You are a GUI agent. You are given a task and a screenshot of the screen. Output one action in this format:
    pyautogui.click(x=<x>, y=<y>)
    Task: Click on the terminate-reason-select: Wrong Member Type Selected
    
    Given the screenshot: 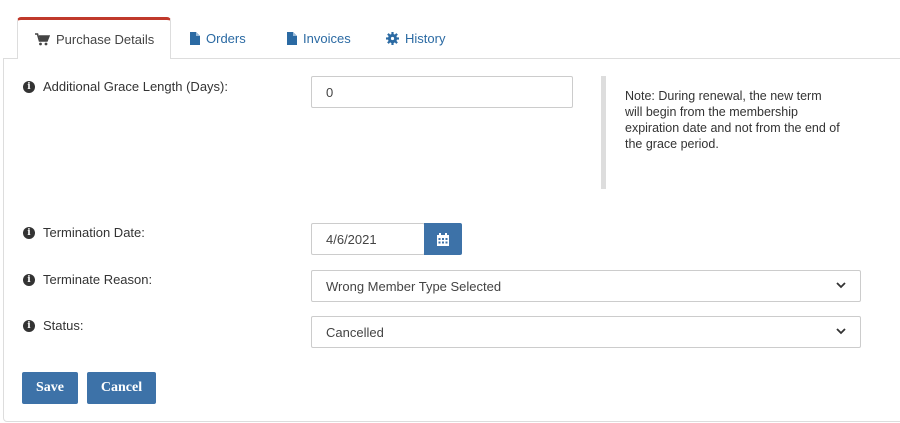 What is the action you would take?
    pyautogui.click(x=586, y=286)
    